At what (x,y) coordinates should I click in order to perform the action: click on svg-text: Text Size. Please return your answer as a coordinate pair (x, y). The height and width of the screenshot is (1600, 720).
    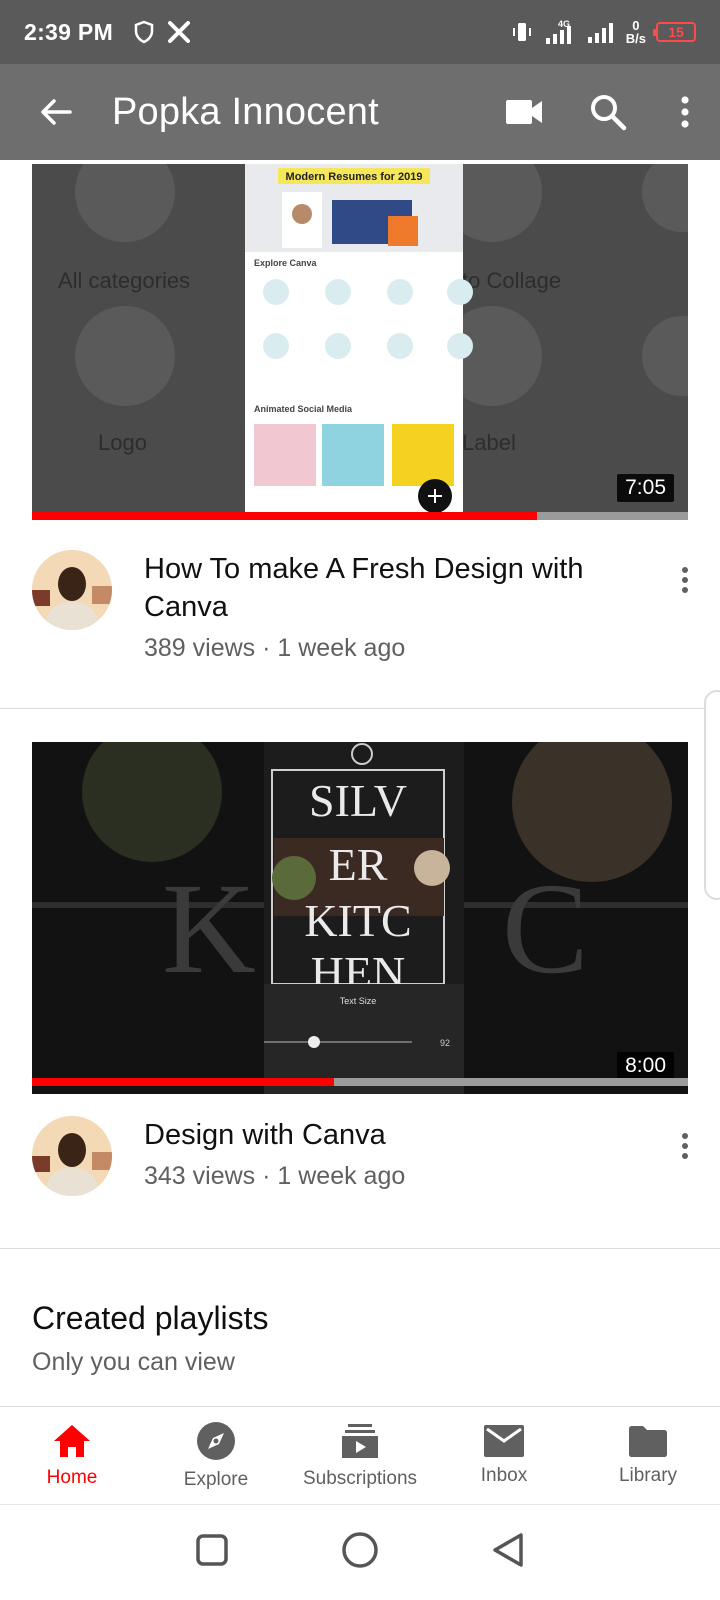
    Looking at the image, I should click on (358, 1001).